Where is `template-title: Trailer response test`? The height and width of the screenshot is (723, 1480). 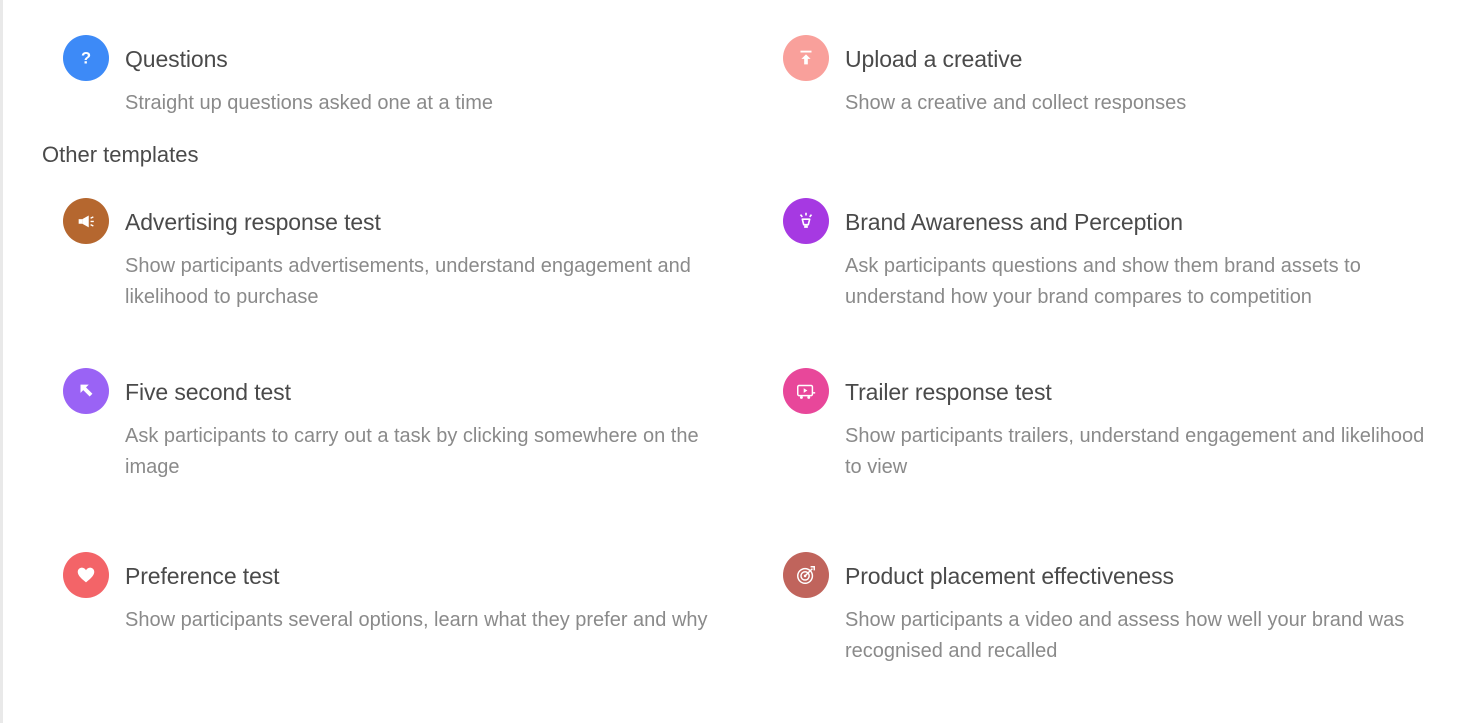
template-title: Trailer response test is located at coordinates (948, 392).